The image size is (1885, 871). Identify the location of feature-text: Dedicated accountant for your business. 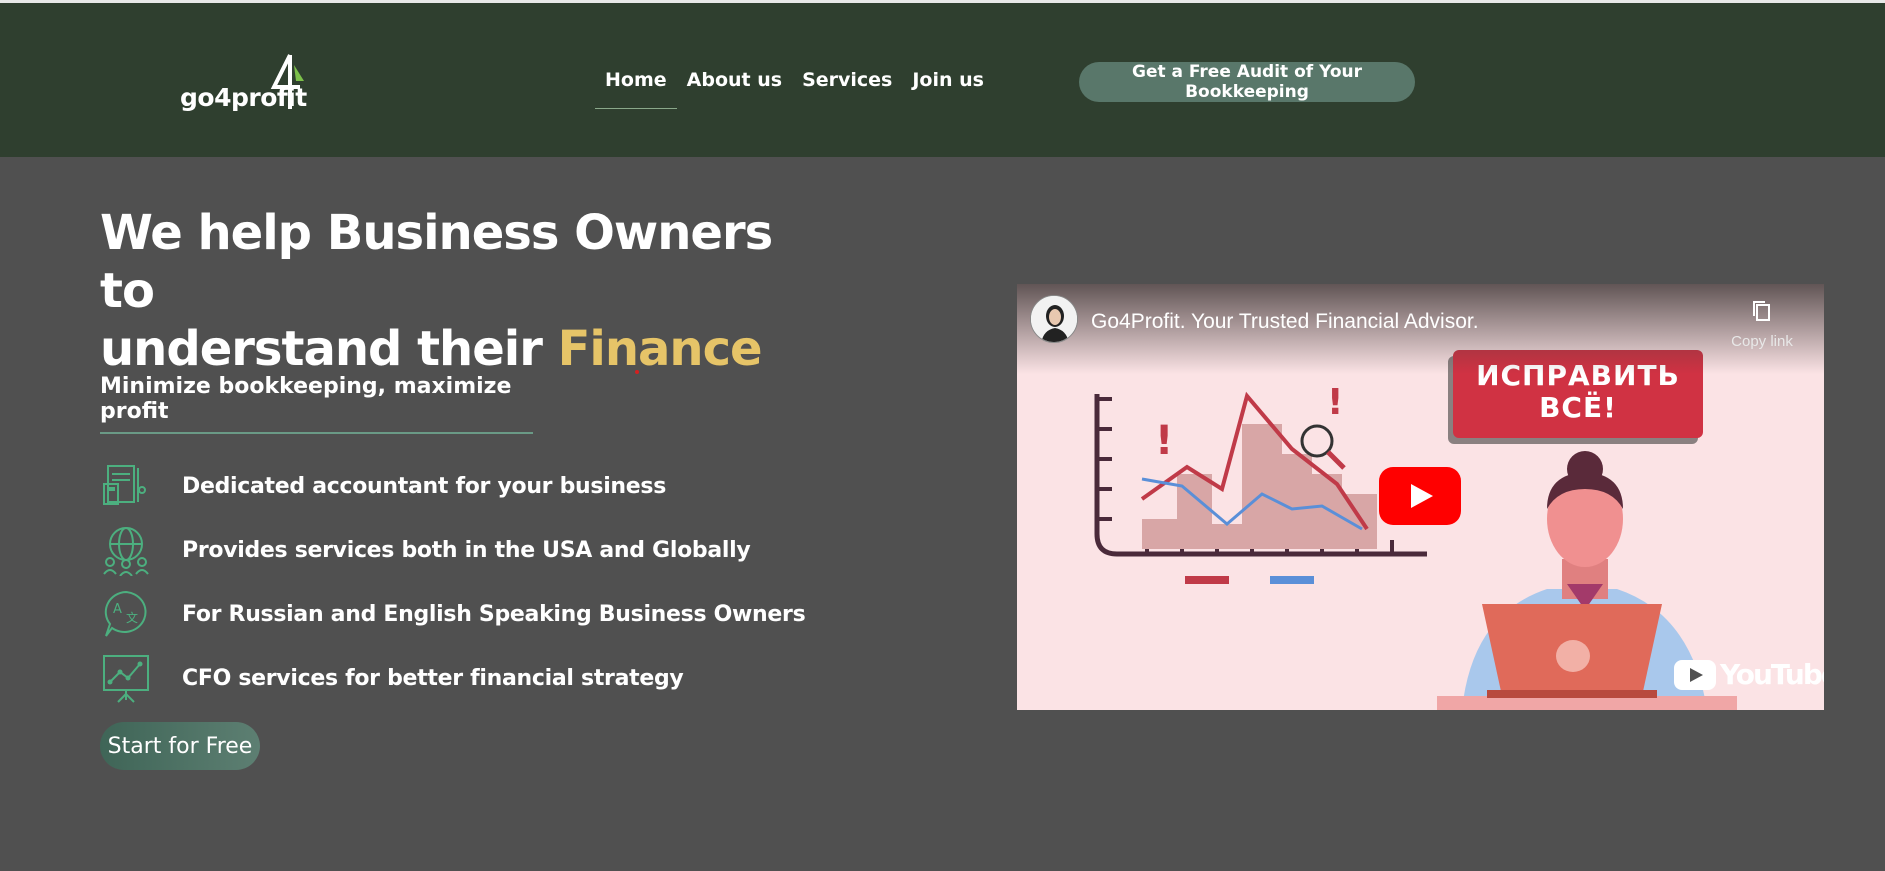
(424, 486).